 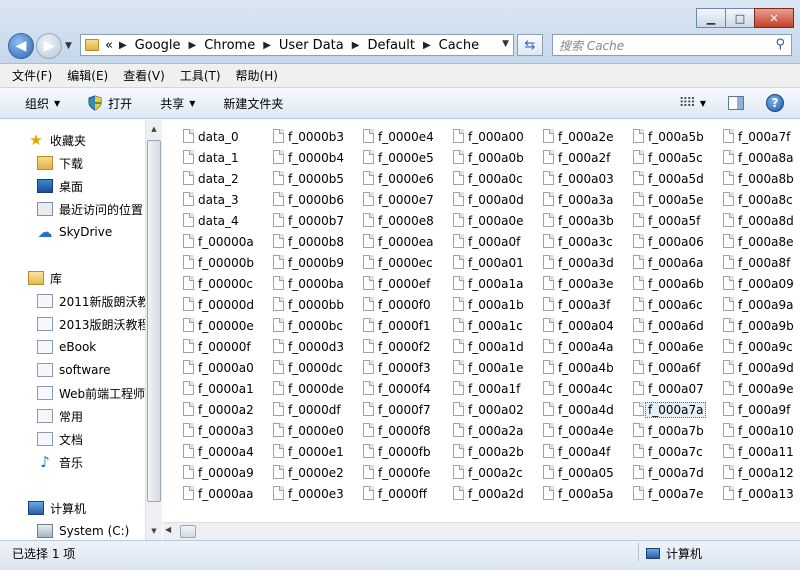 What do you see at coordinates (492, 241) in the screenshot?
I see `file-item: f_000a0f` at bounding box center [492, 241].